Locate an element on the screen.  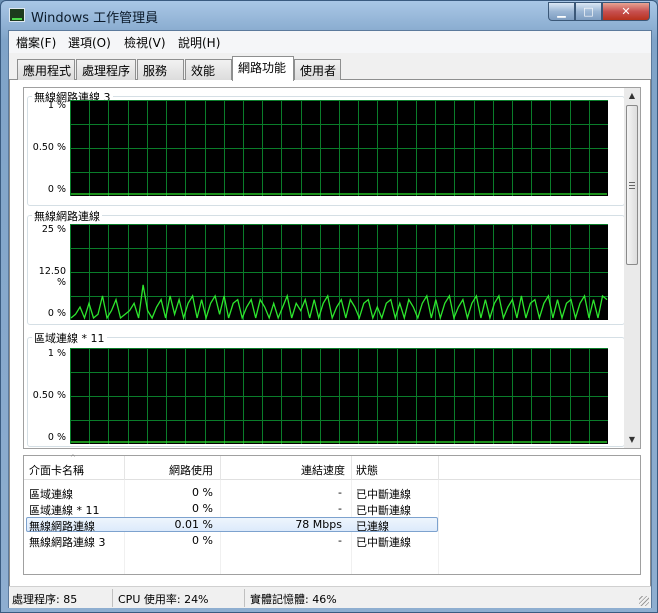
menu-options: 選項(O) is located at coordinates (89, 42).